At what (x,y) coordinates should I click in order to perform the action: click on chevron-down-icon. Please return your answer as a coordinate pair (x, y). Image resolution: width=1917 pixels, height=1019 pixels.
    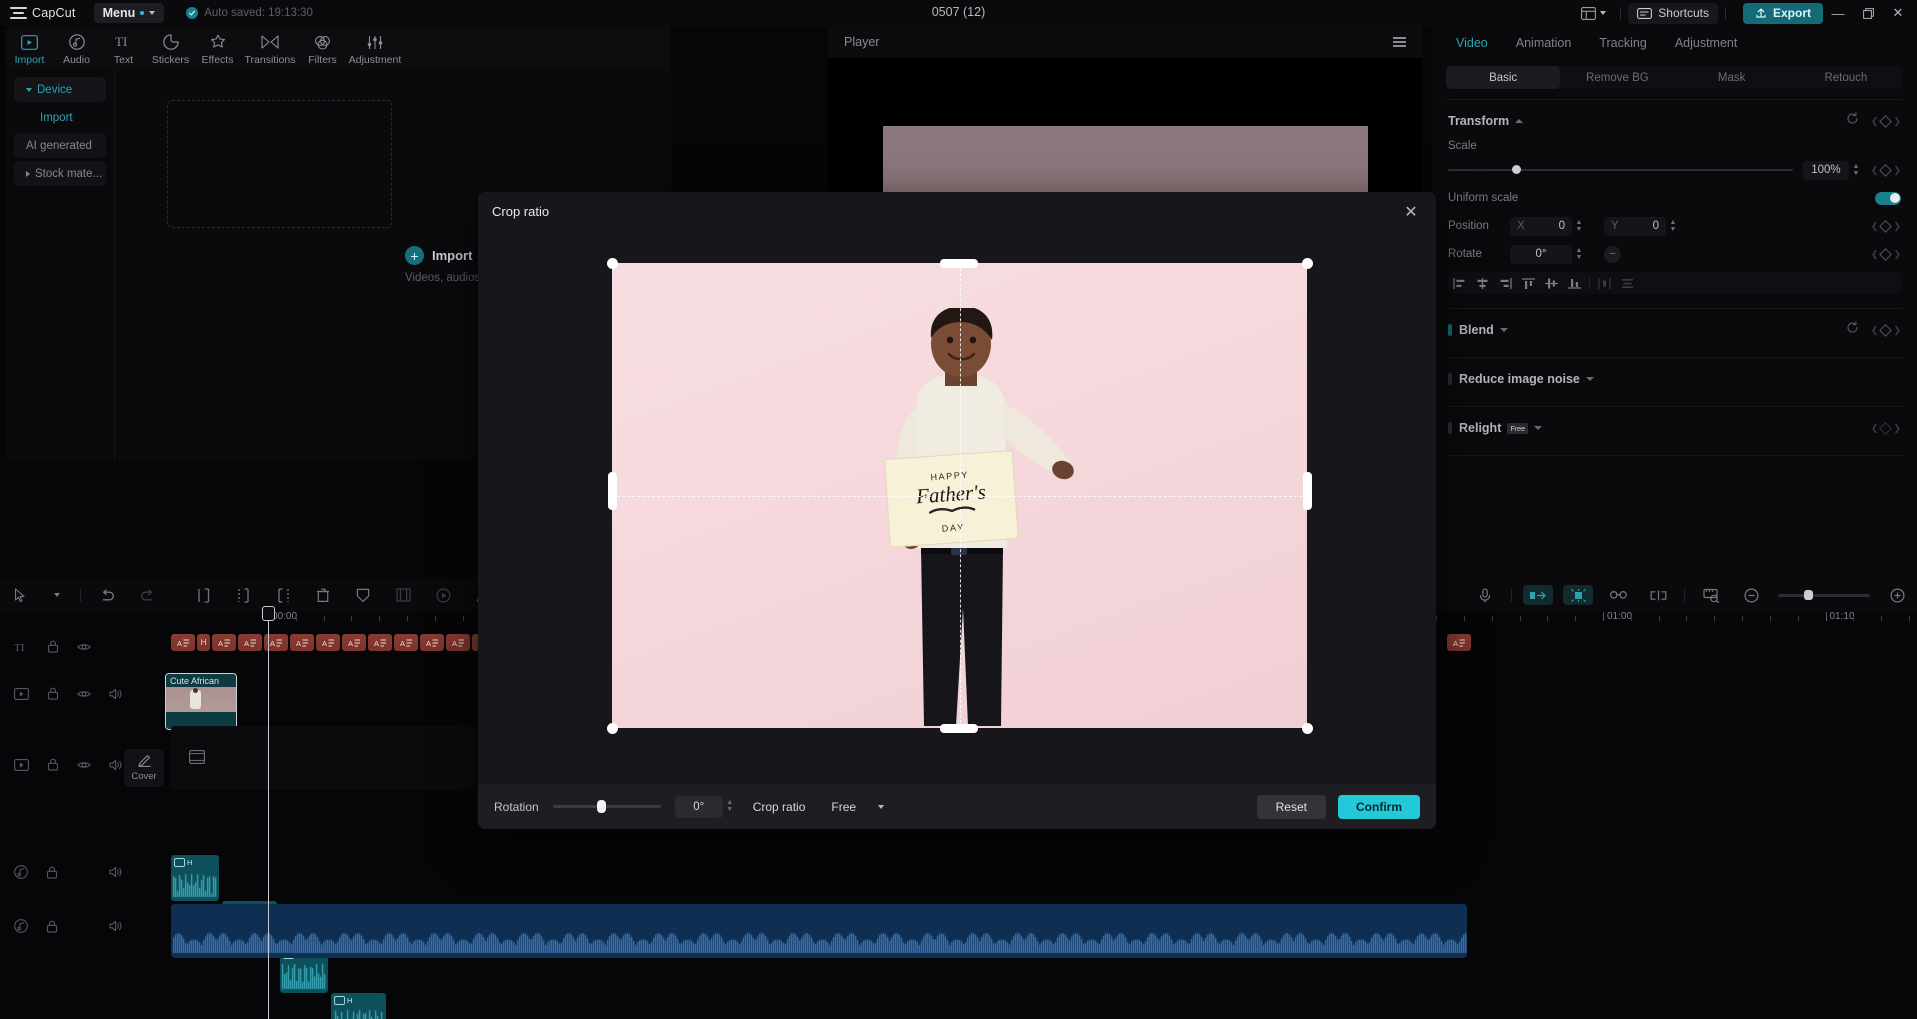
    Looking at the image, I should click on (881, 806).